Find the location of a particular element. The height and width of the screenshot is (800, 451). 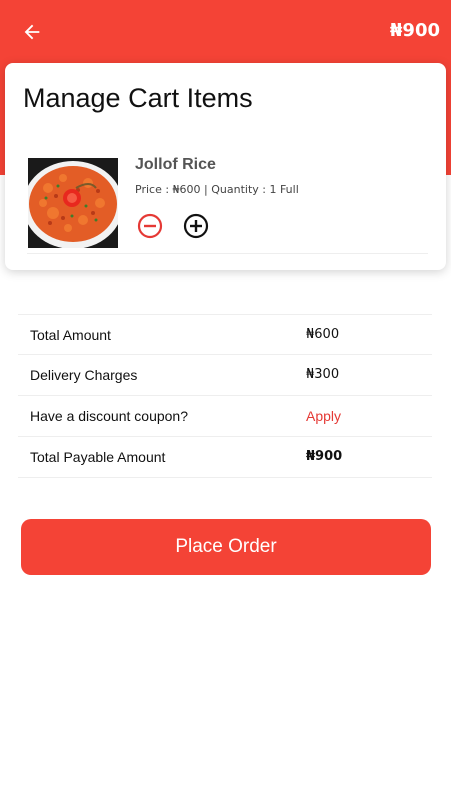

back-button is located at coordinates (32, 32).